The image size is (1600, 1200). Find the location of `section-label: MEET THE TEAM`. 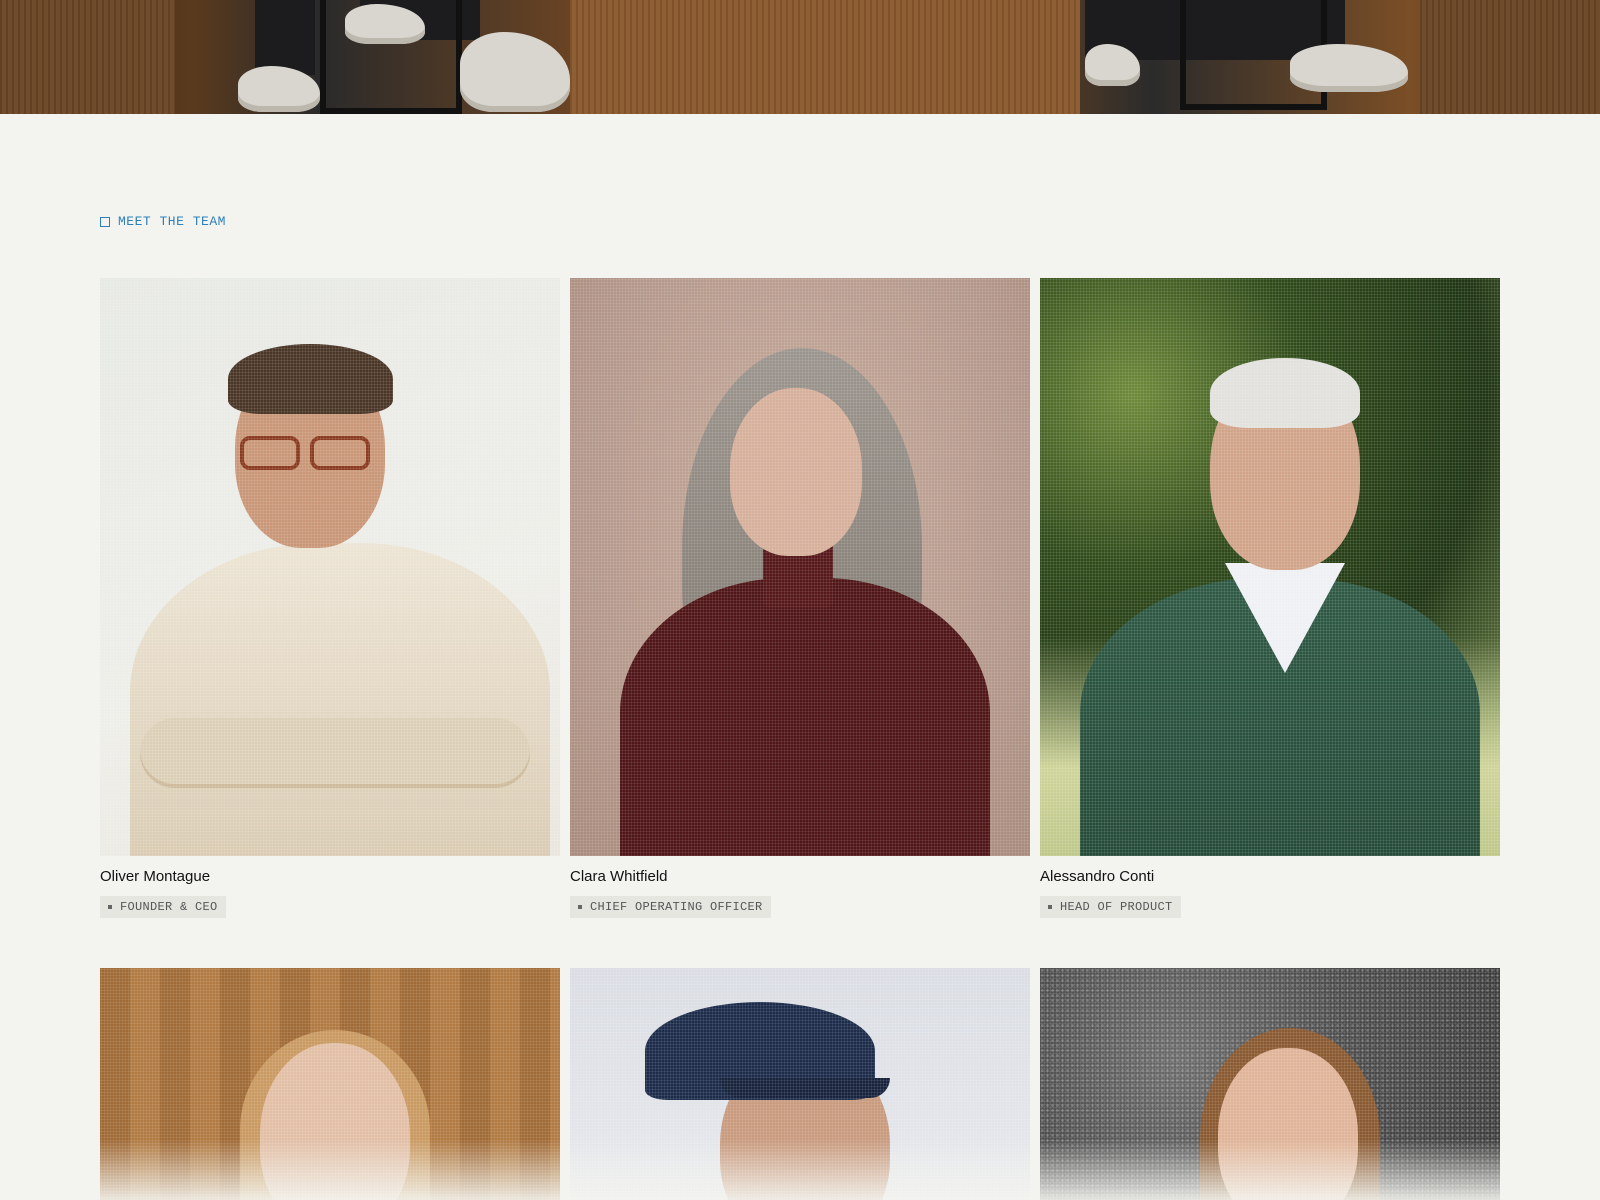

section-label: MEET THE TEAM is located at coordinates (163, 221).